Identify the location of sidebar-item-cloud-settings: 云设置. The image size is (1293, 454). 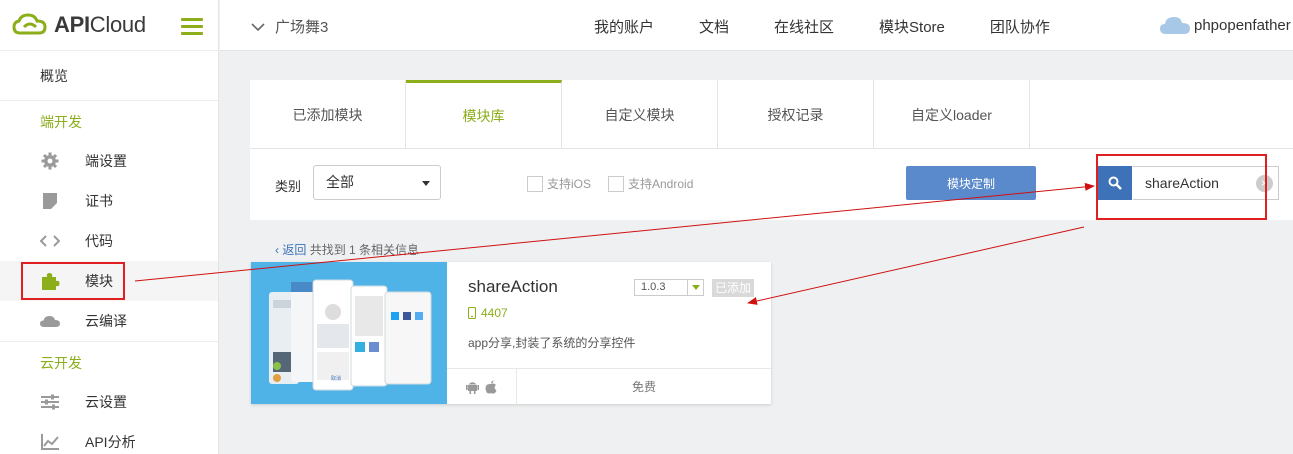
(109, 402).